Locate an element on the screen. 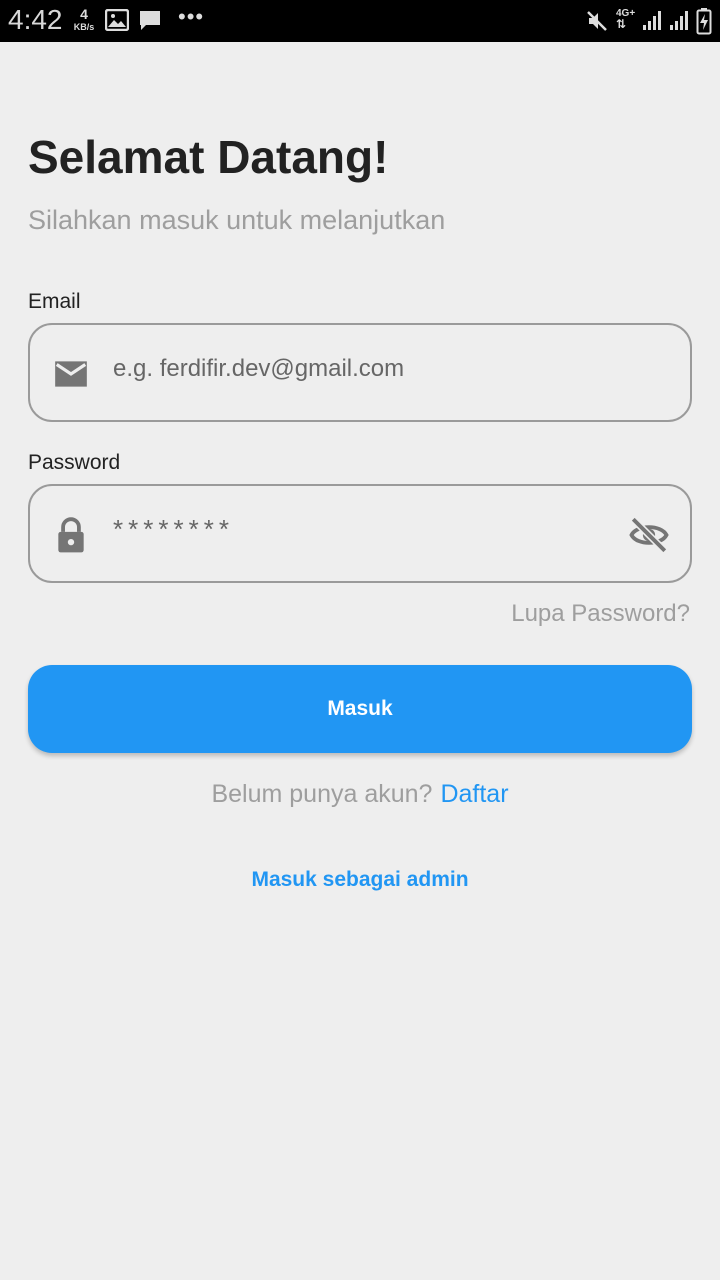 Image resolution: width=720 pixels, height=1280 pixels. status-time: 4:42 is located at coordinates (35, 19).